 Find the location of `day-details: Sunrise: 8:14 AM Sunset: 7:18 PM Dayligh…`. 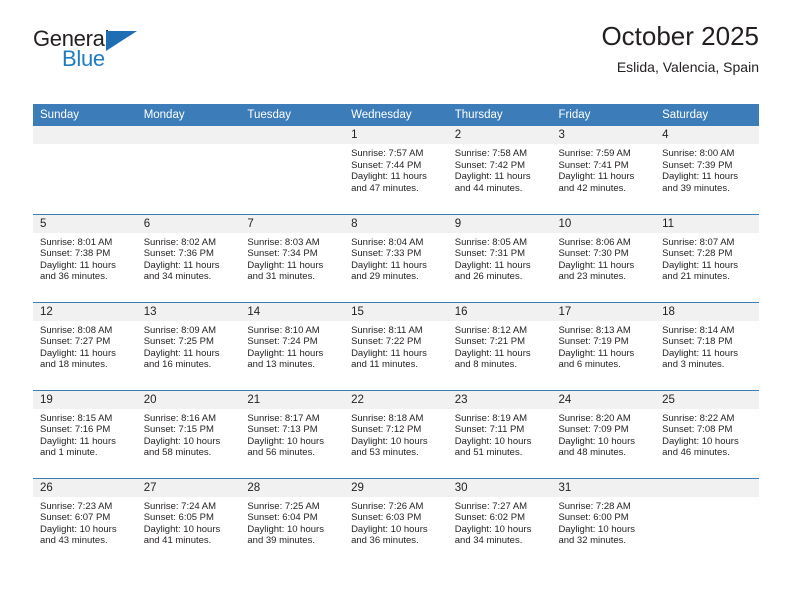

day-details: Sunrise: 8:14 AM Sunset: 7:18 PM Dayligh… is located at coordinates (707, 346).